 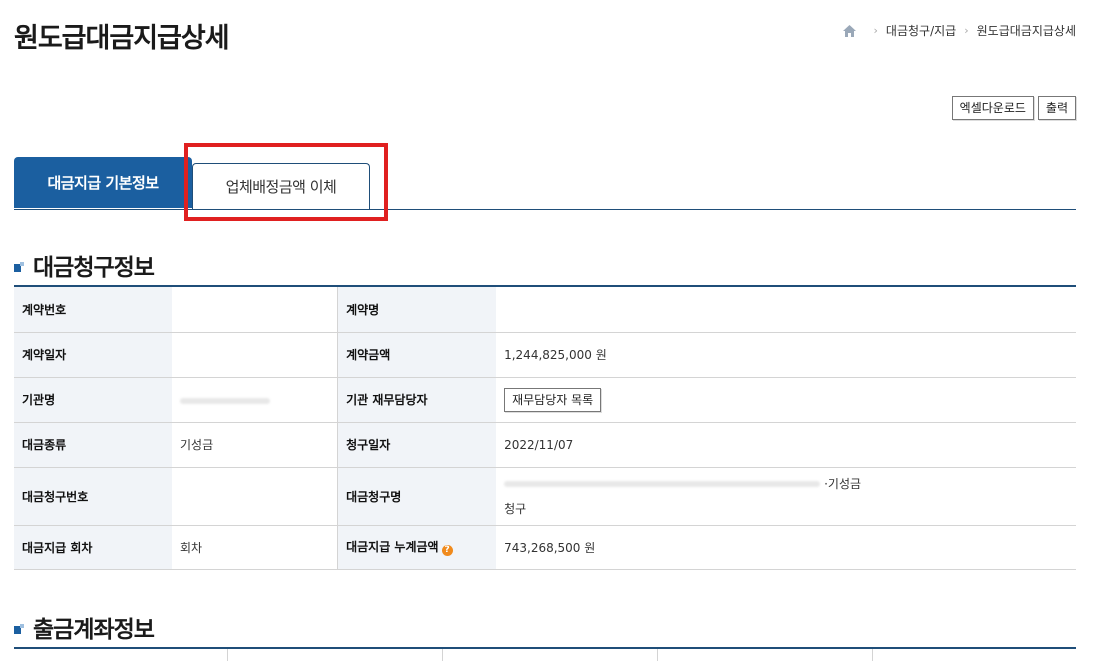 What do you see at coordinates (447, 550) in the screenshot?
I see `help-icon: ?` at bounding box center [447, 550].